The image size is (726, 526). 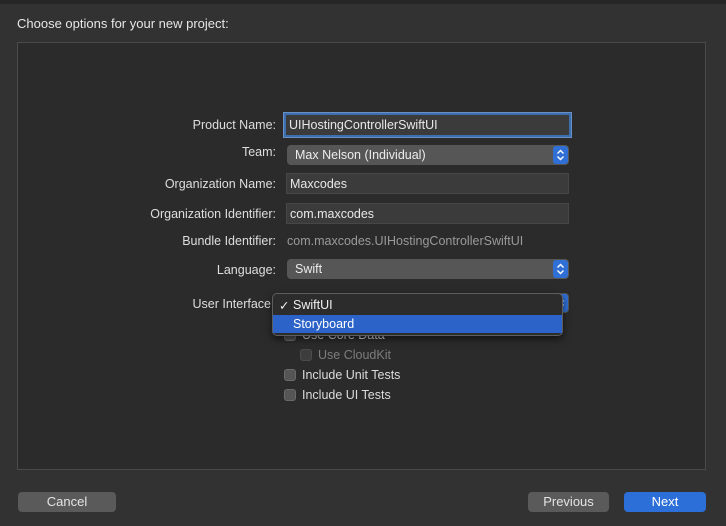 I want to click on team-popup: Max Nelson (Individual), so click(x=428, y=155).